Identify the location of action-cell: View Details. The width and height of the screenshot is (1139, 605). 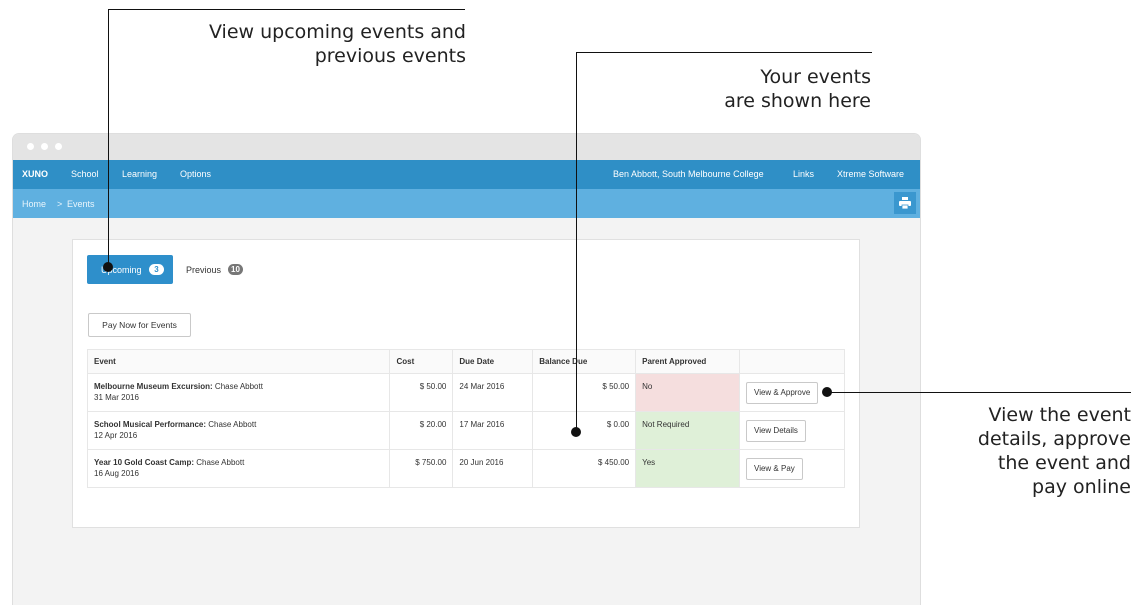
(792, 430).